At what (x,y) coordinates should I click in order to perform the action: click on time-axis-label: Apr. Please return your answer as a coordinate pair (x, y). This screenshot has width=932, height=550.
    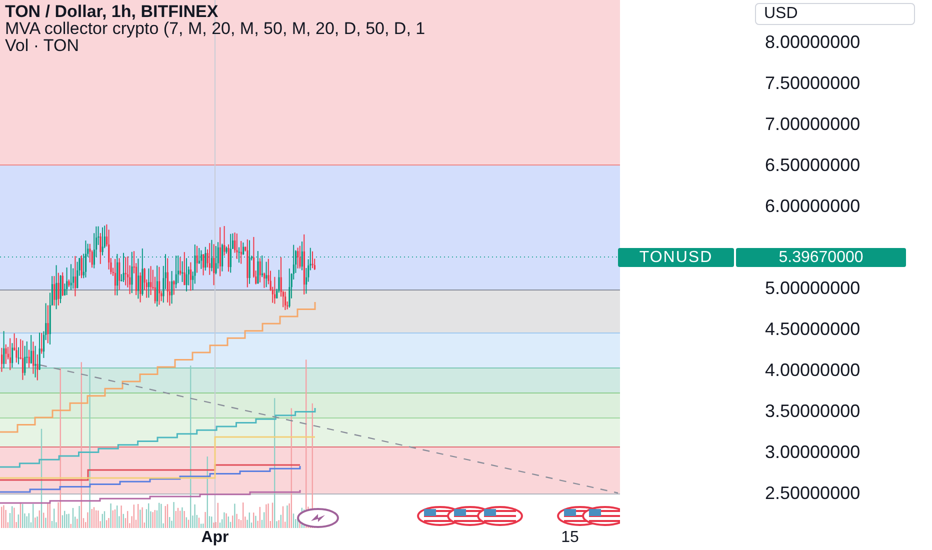
    Looking at the image, I should click on (215, 538).